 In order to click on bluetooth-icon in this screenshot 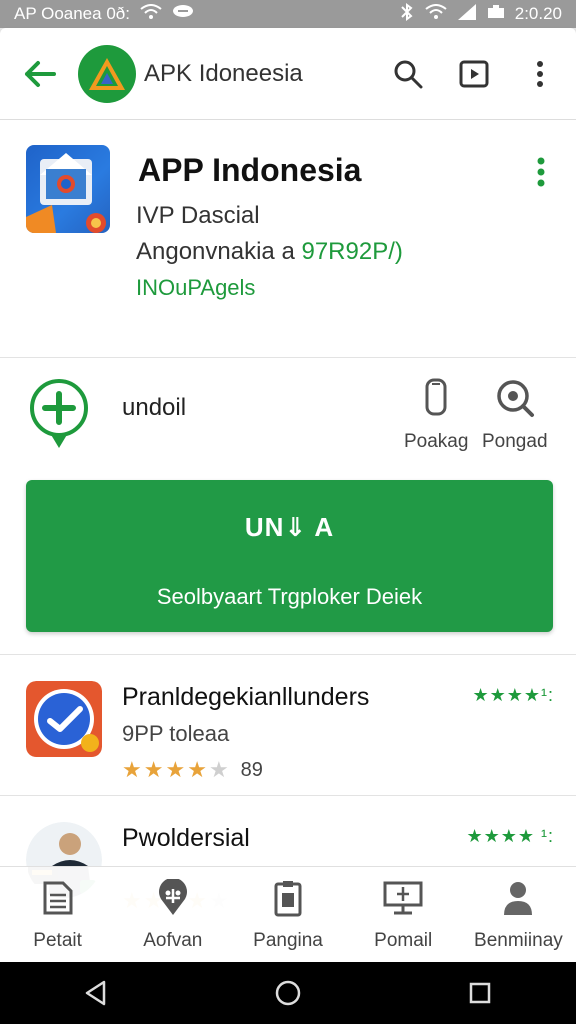, I will do `click(407, 14)`.